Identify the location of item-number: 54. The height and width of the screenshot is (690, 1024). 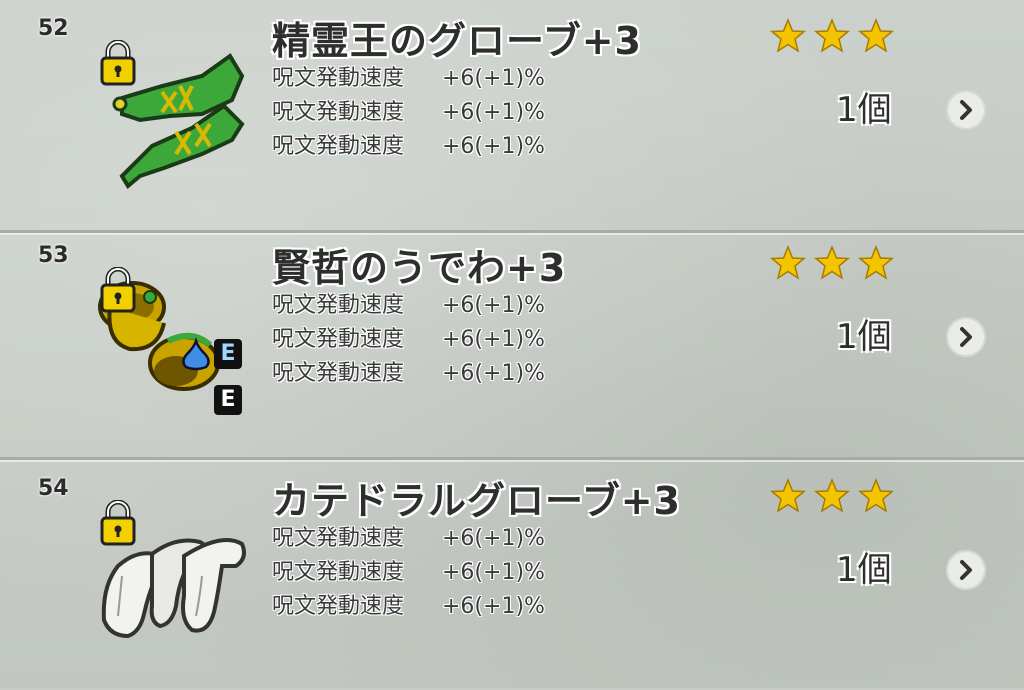
(53, 488).